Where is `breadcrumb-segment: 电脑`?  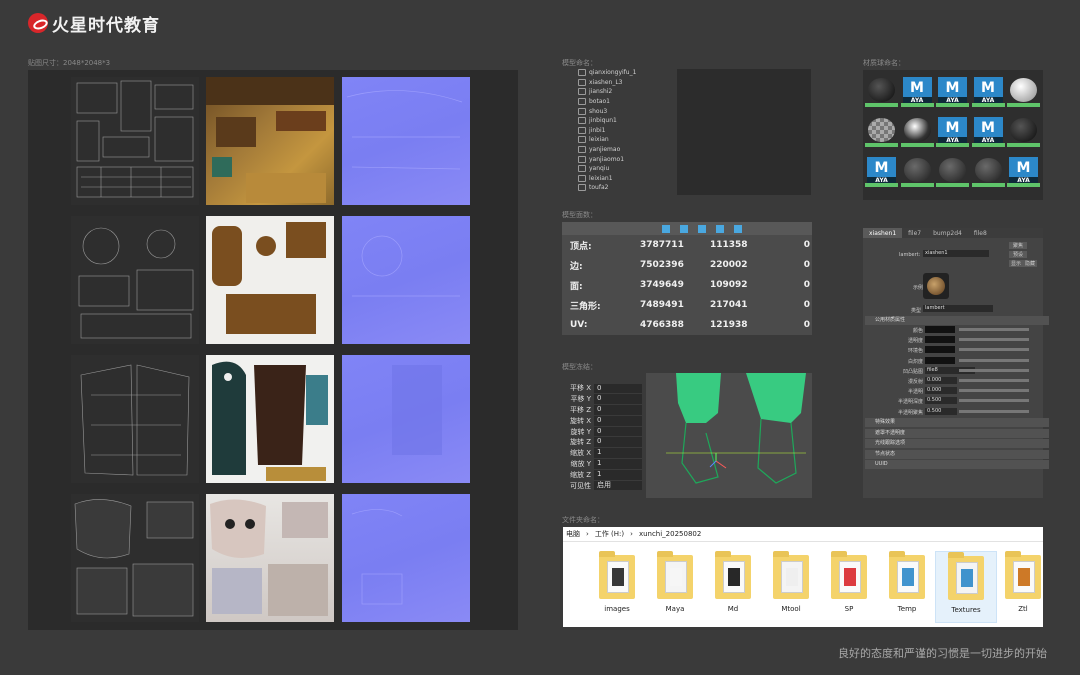
breadcrumb-segment: 电脑 is located at coordinates (573, 534).